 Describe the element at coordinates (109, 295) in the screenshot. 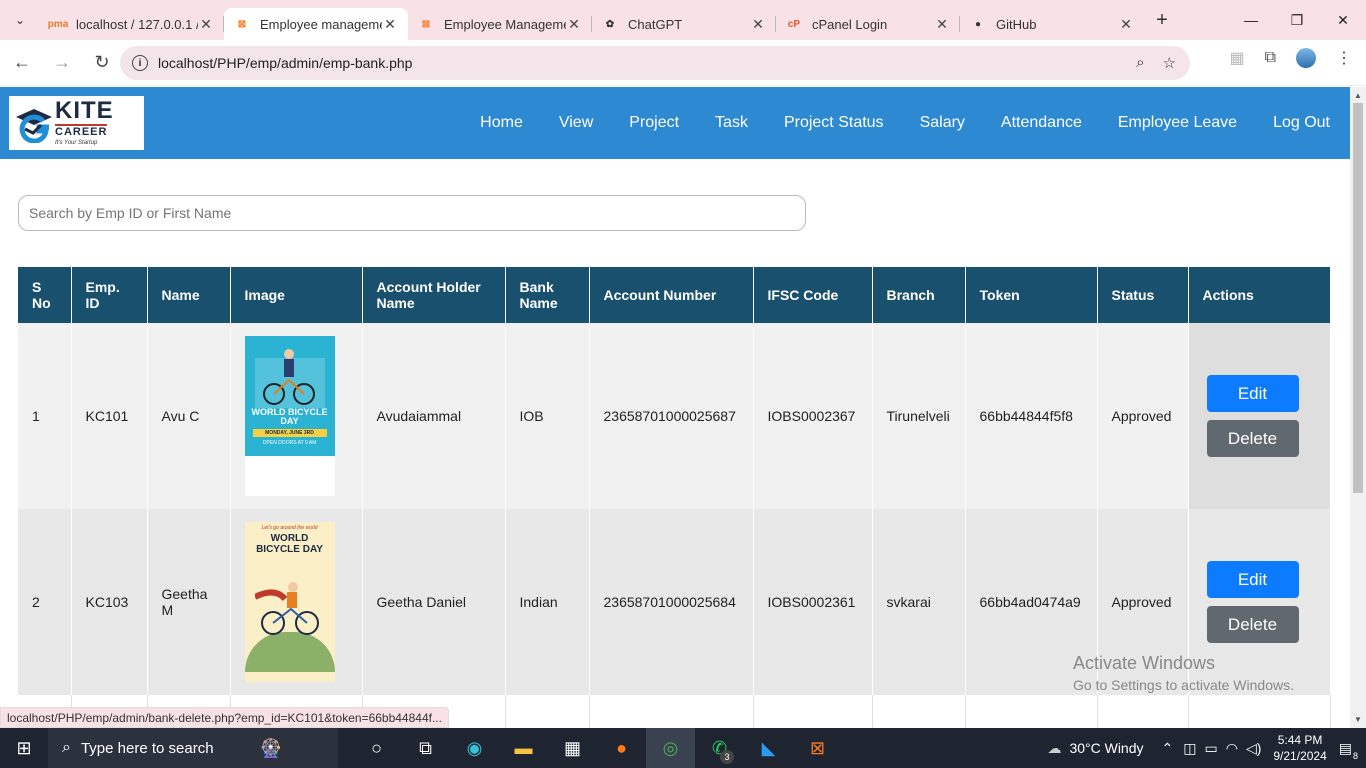

I see `col-header-emp-id: Emp. ID` at that location.